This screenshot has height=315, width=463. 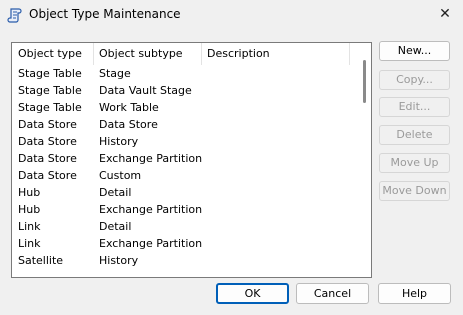 What do you see at coordinates (128, 124) in the screenshot?
I see `cell-object-subtype: Data Store` at bounding box center [128, 124].